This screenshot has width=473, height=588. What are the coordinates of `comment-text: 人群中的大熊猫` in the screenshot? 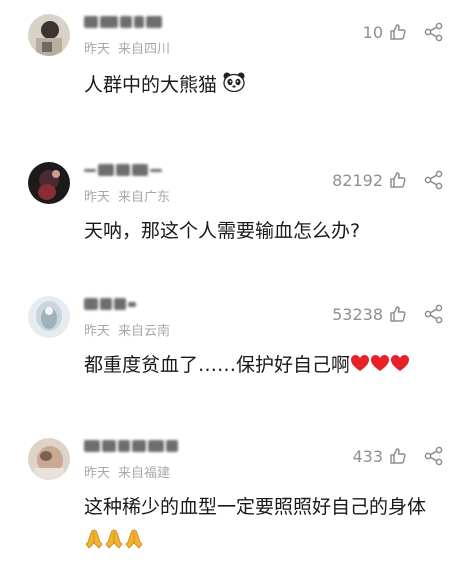 It's located at (266, 85).